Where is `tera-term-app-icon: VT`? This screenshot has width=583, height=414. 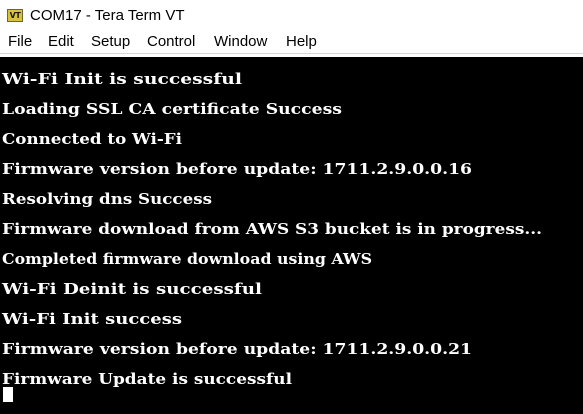
tera-term-app-icon: VT is located at coordinates (15, 15).